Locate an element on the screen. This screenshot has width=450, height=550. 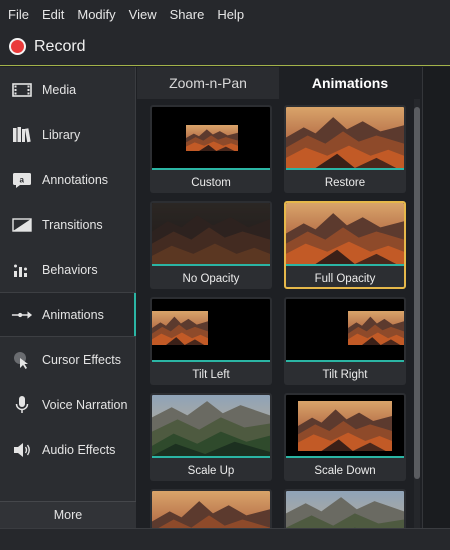
books-icon is located at coordinates (22, 135).